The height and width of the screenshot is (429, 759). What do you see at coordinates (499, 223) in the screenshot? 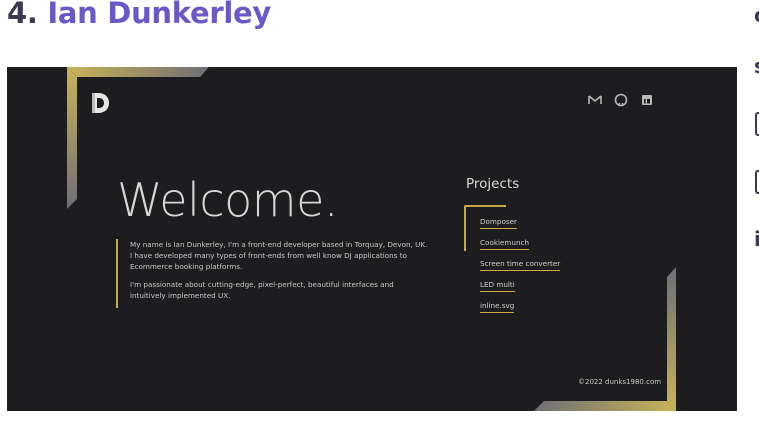
I see `project-link-domposer: Domposer` at bounding box center [499, 223].